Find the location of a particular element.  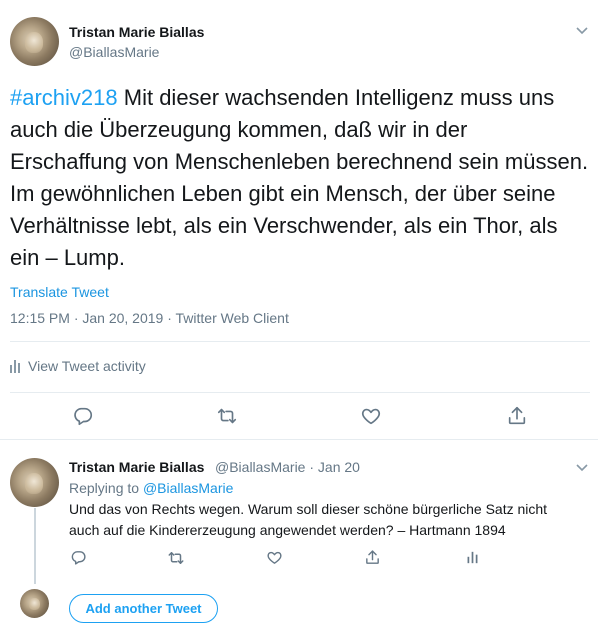

replying-to-handle: @BiallasMarie is located at coordinates (188, 488).